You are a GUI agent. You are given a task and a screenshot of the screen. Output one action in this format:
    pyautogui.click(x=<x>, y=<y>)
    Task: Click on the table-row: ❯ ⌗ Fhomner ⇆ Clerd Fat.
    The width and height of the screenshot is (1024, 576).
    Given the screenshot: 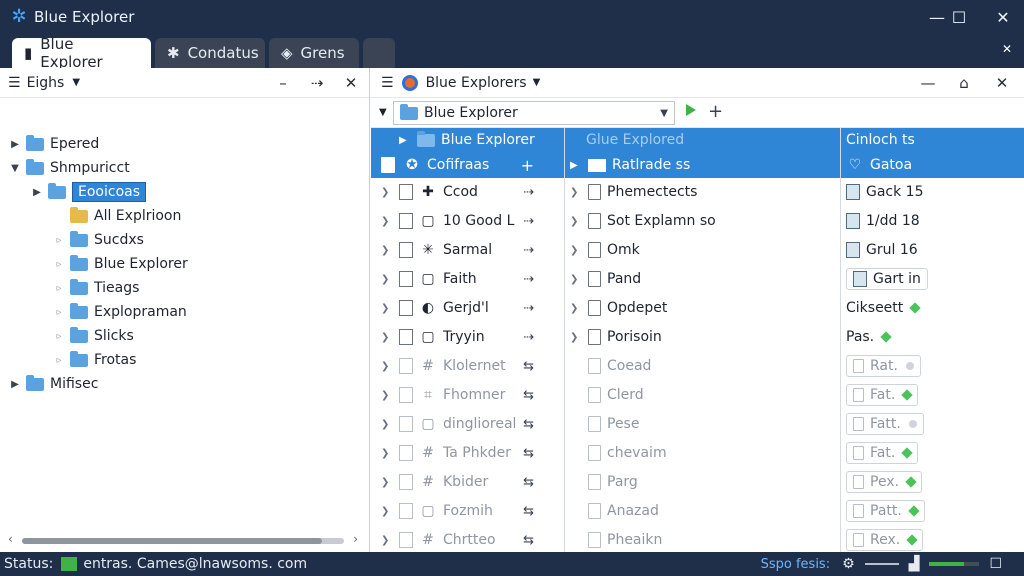 What is the action you would take?
    pyautogui.click(x=697, y=395)
    